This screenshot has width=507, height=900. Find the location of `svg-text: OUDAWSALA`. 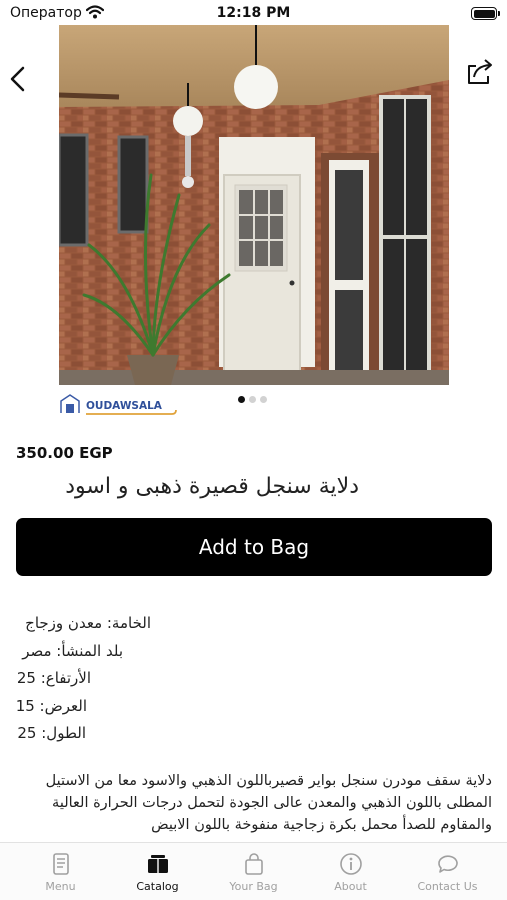

svg-text: OUDAWSALA is located at coordinates (124, 406).